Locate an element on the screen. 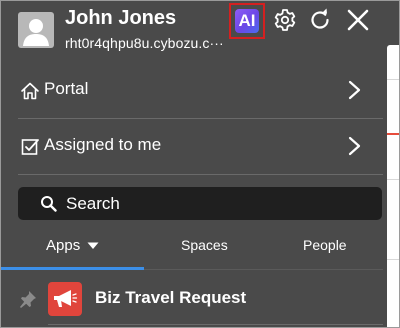 The width and height of the screenshot is (400, 328). search-button: Search is located at coordinates (200, 203).